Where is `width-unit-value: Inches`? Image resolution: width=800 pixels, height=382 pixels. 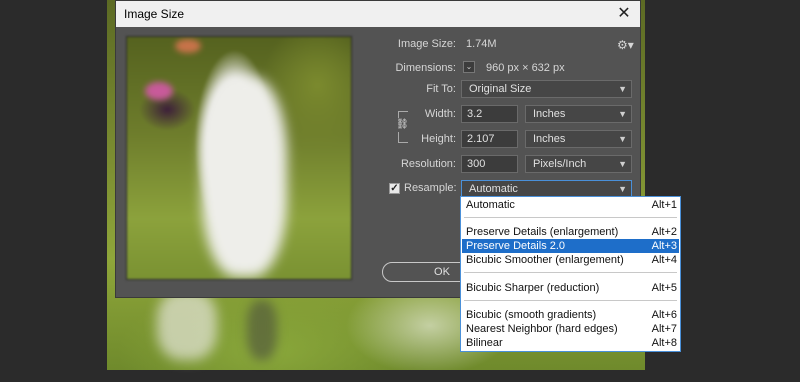 width-unit-value: Inches is located at coordinates (549, 114).